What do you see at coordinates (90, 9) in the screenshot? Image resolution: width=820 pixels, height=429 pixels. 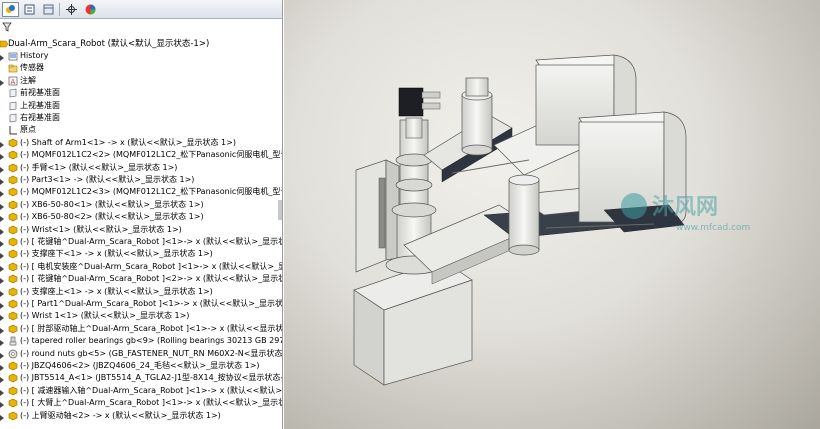 I see `display-manager-tab-icon` at bounding box center [90, 9].